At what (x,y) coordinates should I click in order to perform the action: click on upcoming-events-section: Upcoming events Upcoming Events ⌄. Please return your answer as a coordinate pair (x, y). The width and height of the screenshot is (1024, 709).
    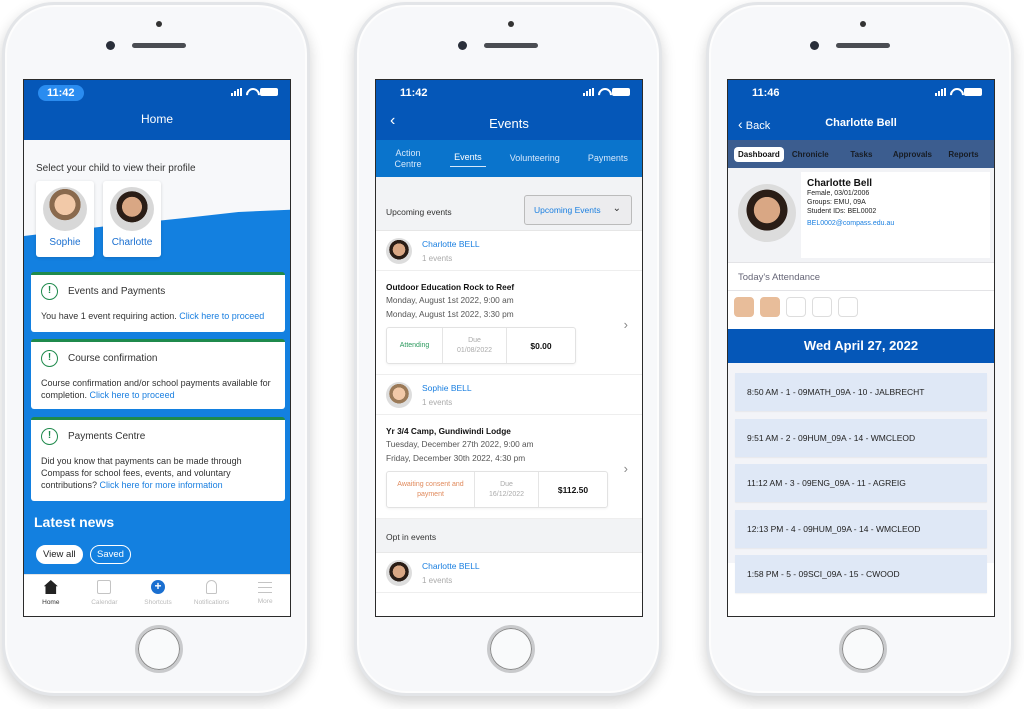
    Looking at the image, I should click on (509, 204).